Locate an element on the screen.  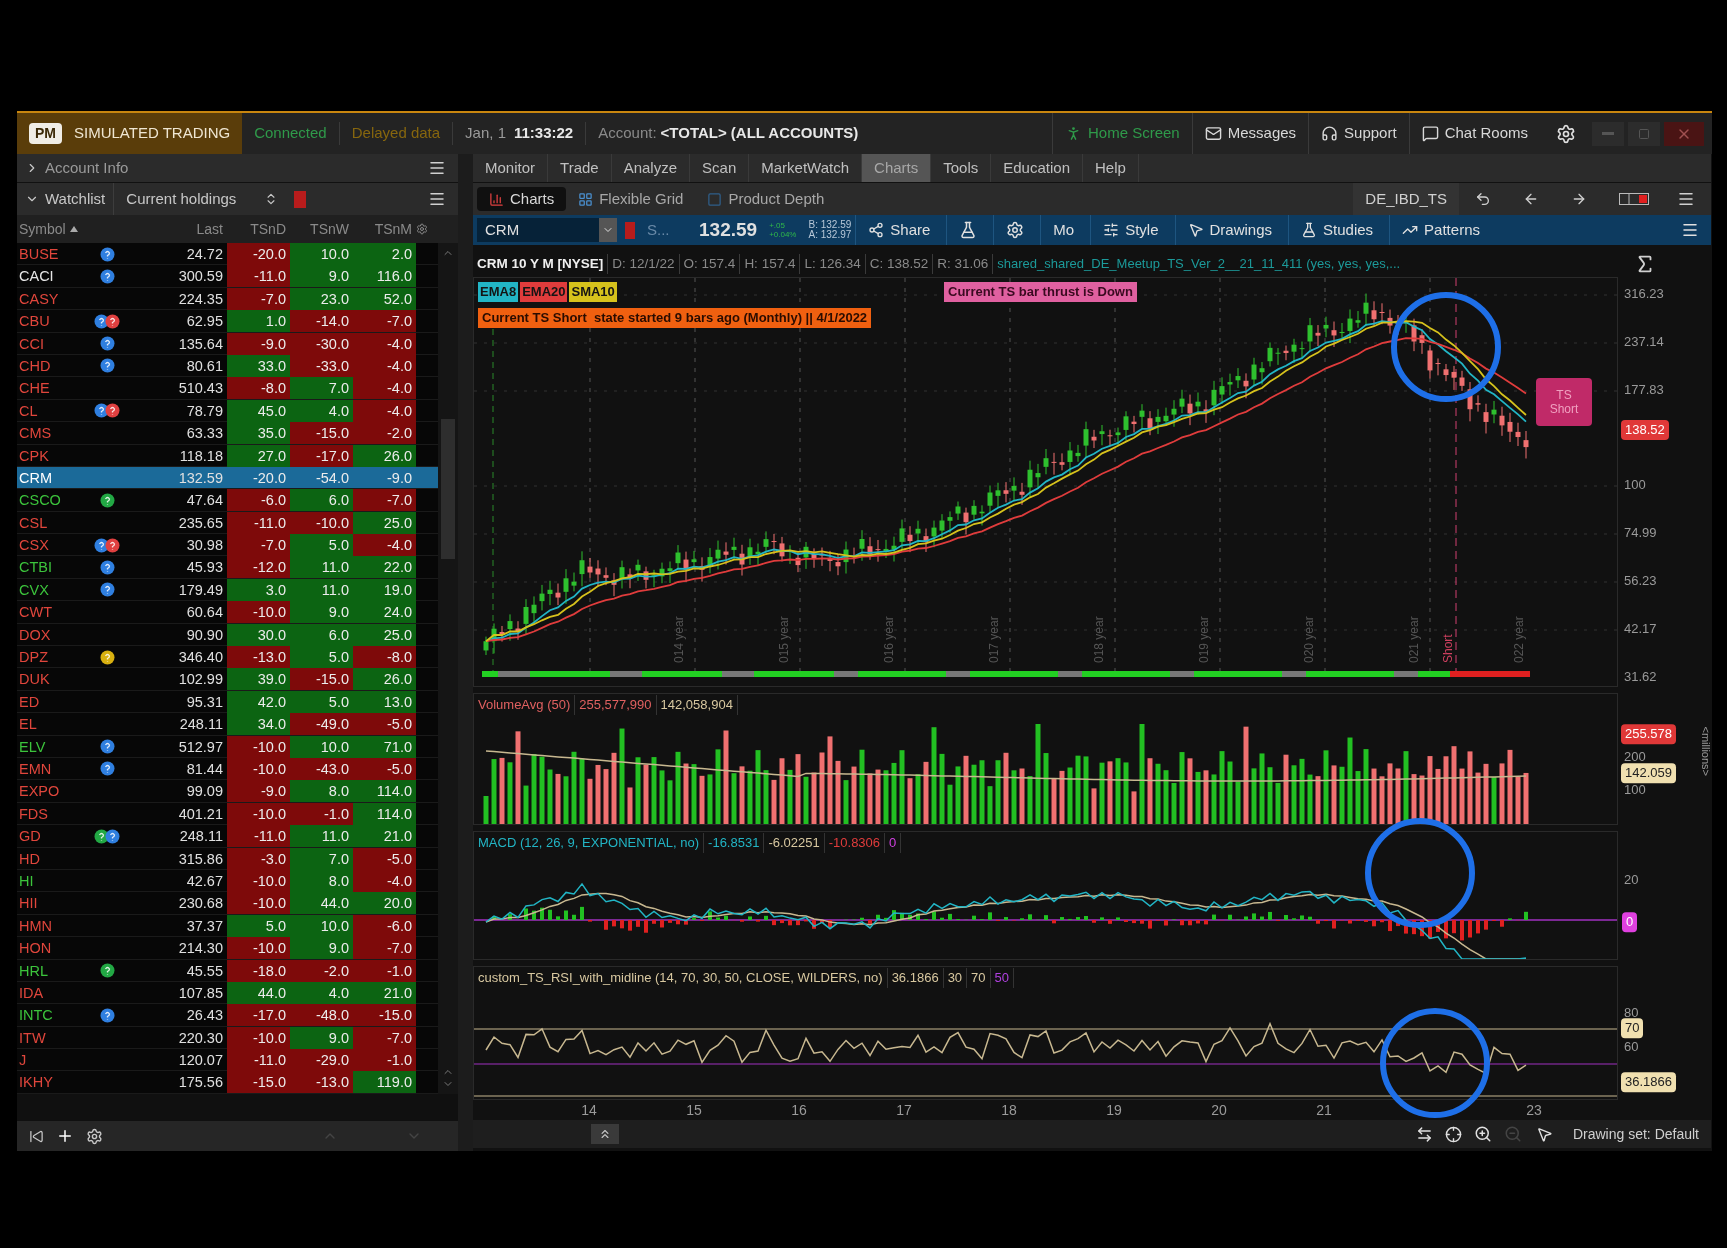
watchlist-row: HMN 37.37 5.0 10.0 -6.0 is located at coordinates (227, 926).